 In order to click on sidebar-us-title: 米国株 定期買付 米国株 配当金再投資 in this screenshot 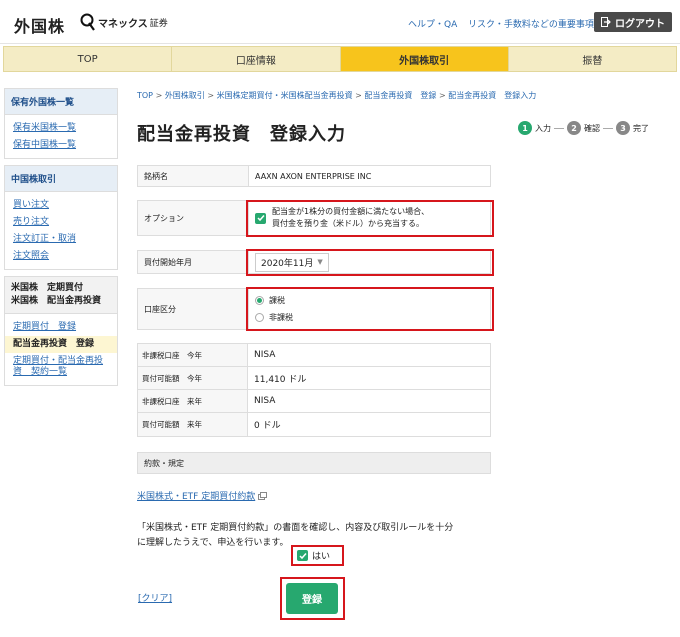, I will do `click(61, 295)`.